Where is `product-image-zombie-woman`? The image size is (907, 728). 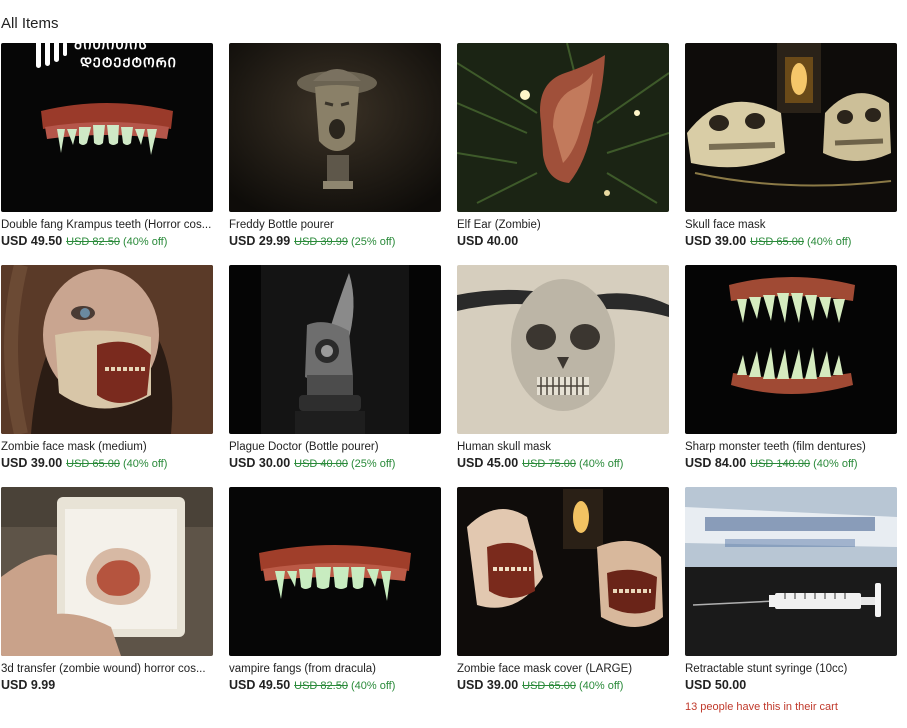
product-image-zombie-woman is located at coordinates (107, 349).